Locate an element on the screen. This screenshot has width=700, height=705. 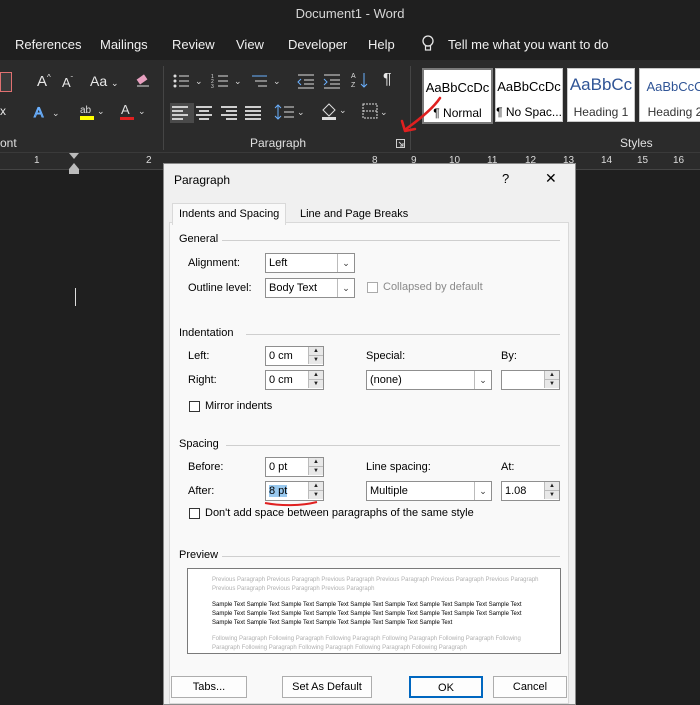
bullets-icon: ⌄ is located at coordinates (189, 81).